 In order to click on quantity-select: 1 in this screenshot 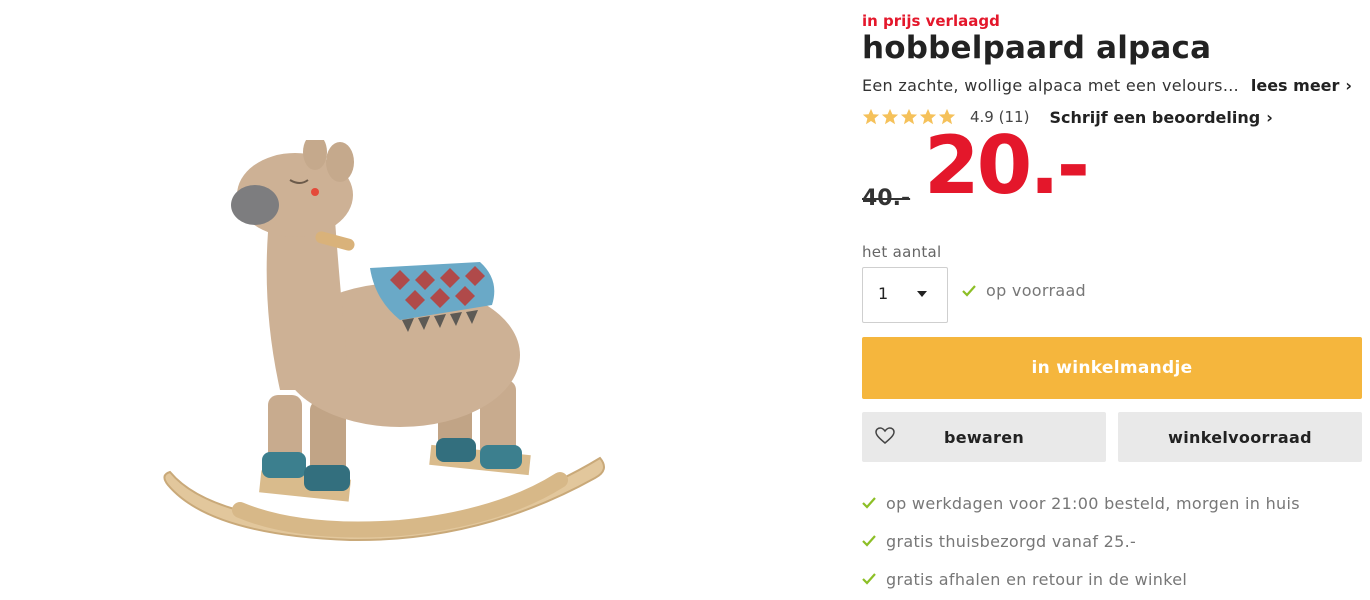, I will do `click(905, 295)`.